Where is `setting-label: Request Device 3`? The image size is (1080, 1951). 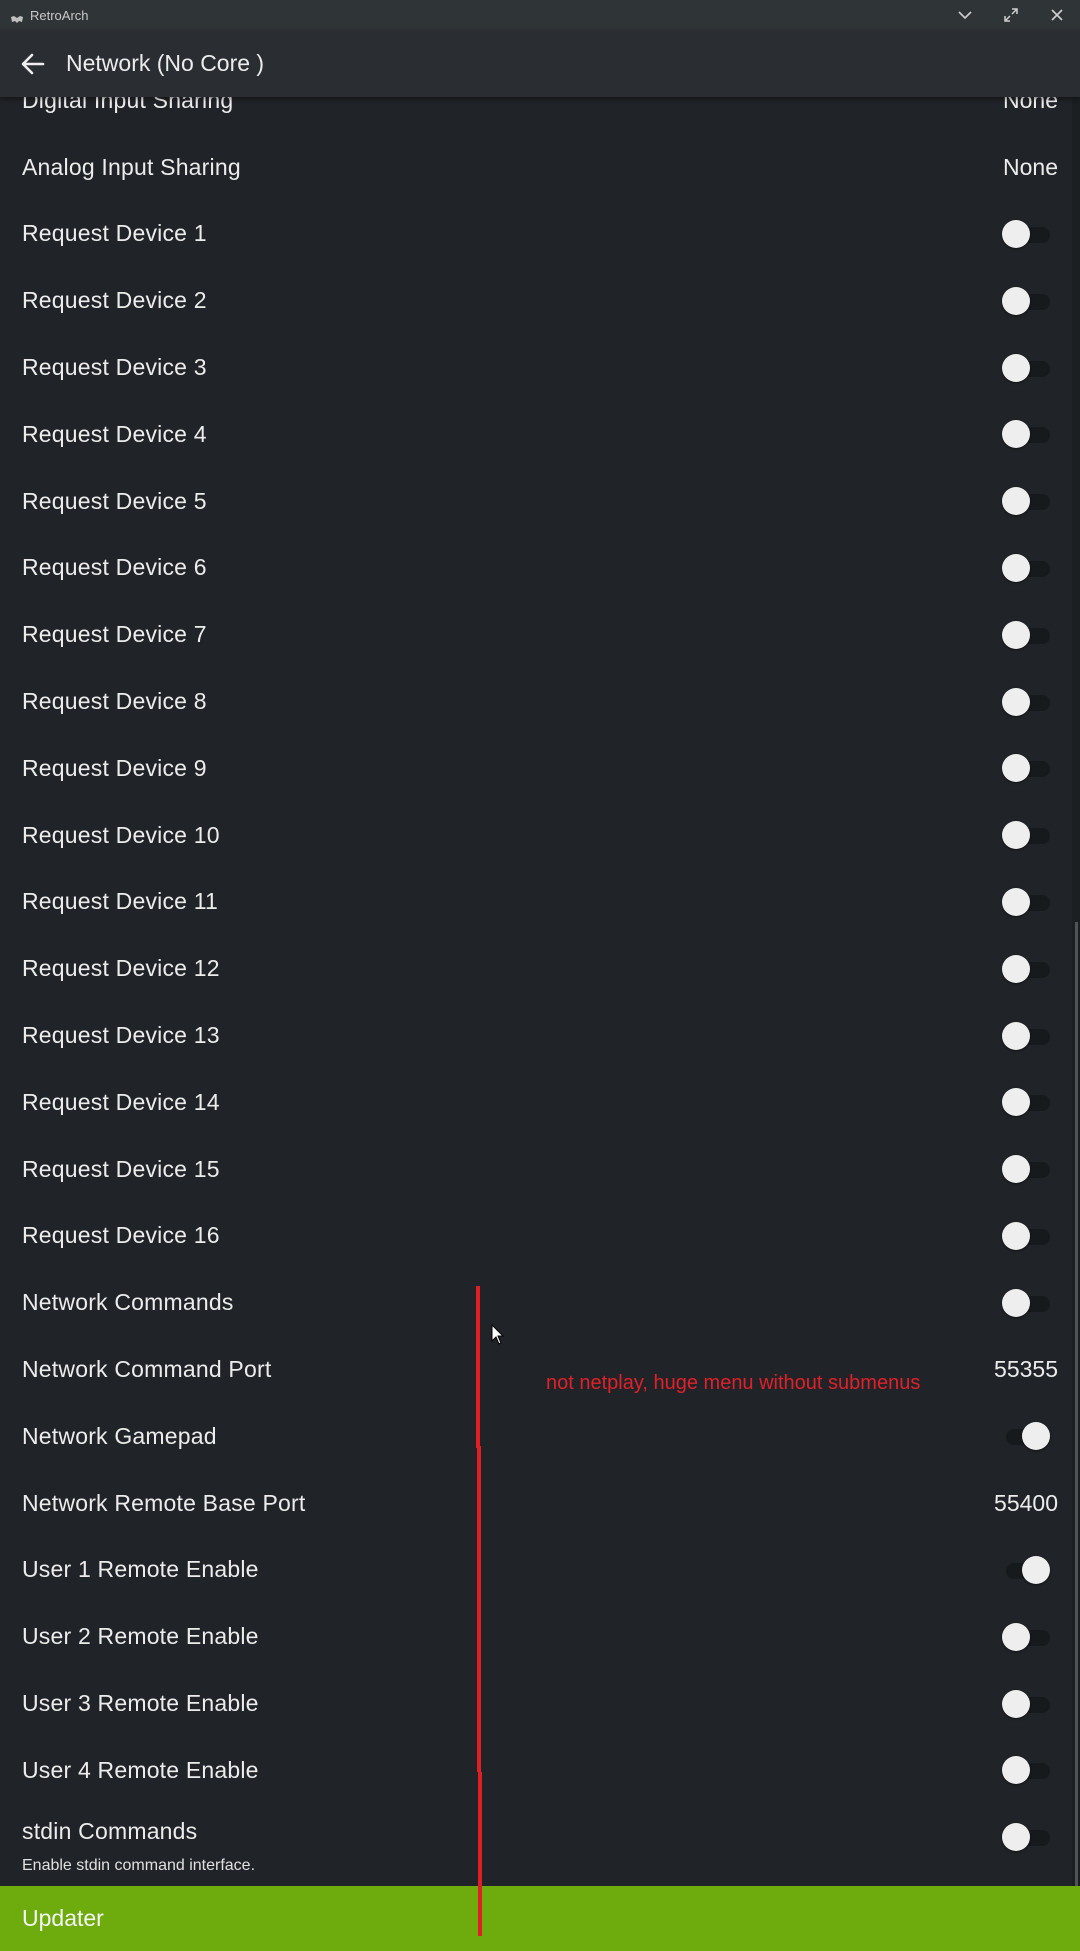 setting-label: Request Device 3 is located at coordinates (114, 367).